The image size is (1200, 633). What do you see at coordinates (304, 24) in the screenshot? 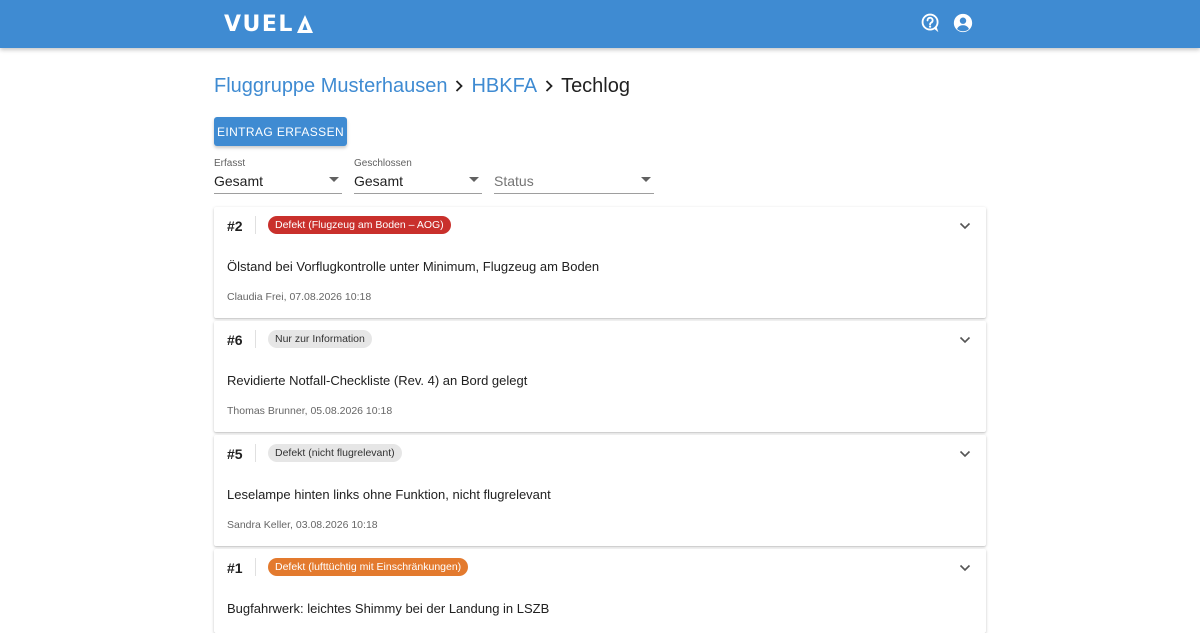
I see `logo-triangle-a-mark` at bounding box center [304, 24].